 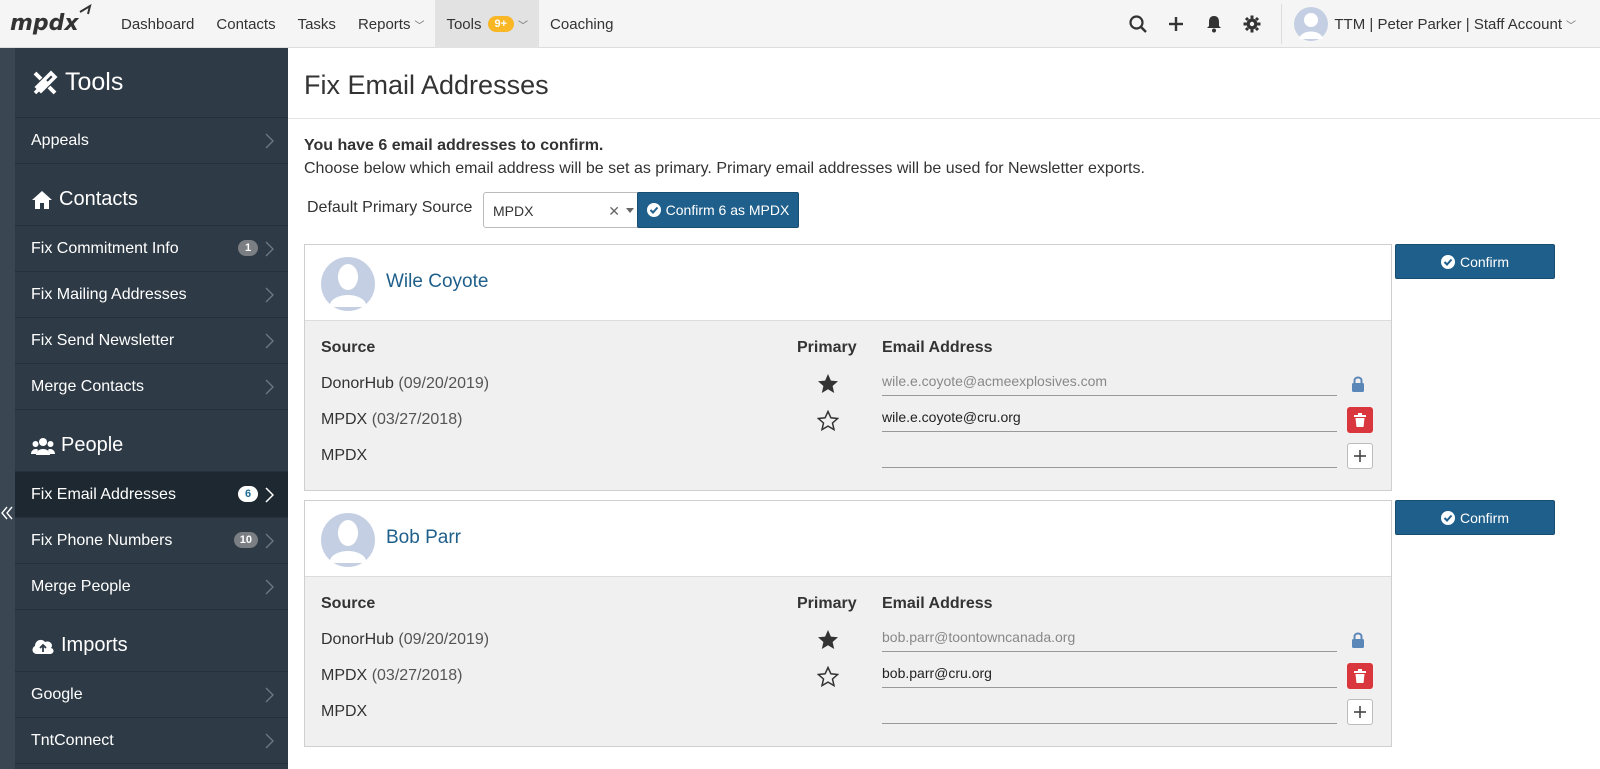 I want to click on sidebar-collapse-toggle, so click(x=7, y=408).